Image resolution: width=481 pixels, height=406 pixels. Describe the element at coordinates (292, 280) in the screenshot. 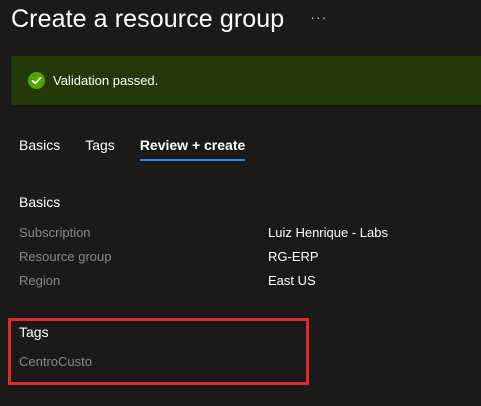

I see `region-value: East US` at that location.